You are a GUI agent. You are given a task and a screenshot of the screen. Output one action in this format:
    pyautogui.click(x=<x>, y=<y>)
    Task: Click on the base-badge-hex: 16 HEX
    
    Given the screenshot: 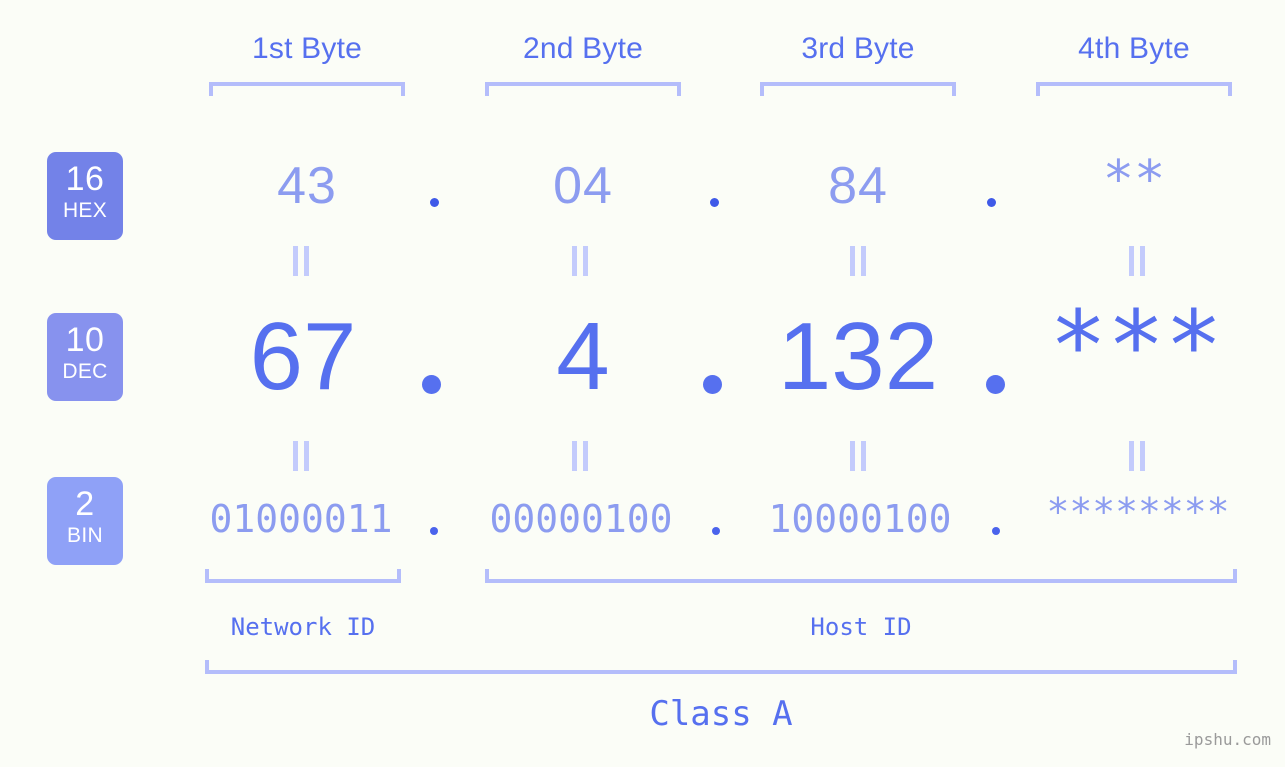 What is the action you would take?
    pyautogui.click(x=85, y=196)
    